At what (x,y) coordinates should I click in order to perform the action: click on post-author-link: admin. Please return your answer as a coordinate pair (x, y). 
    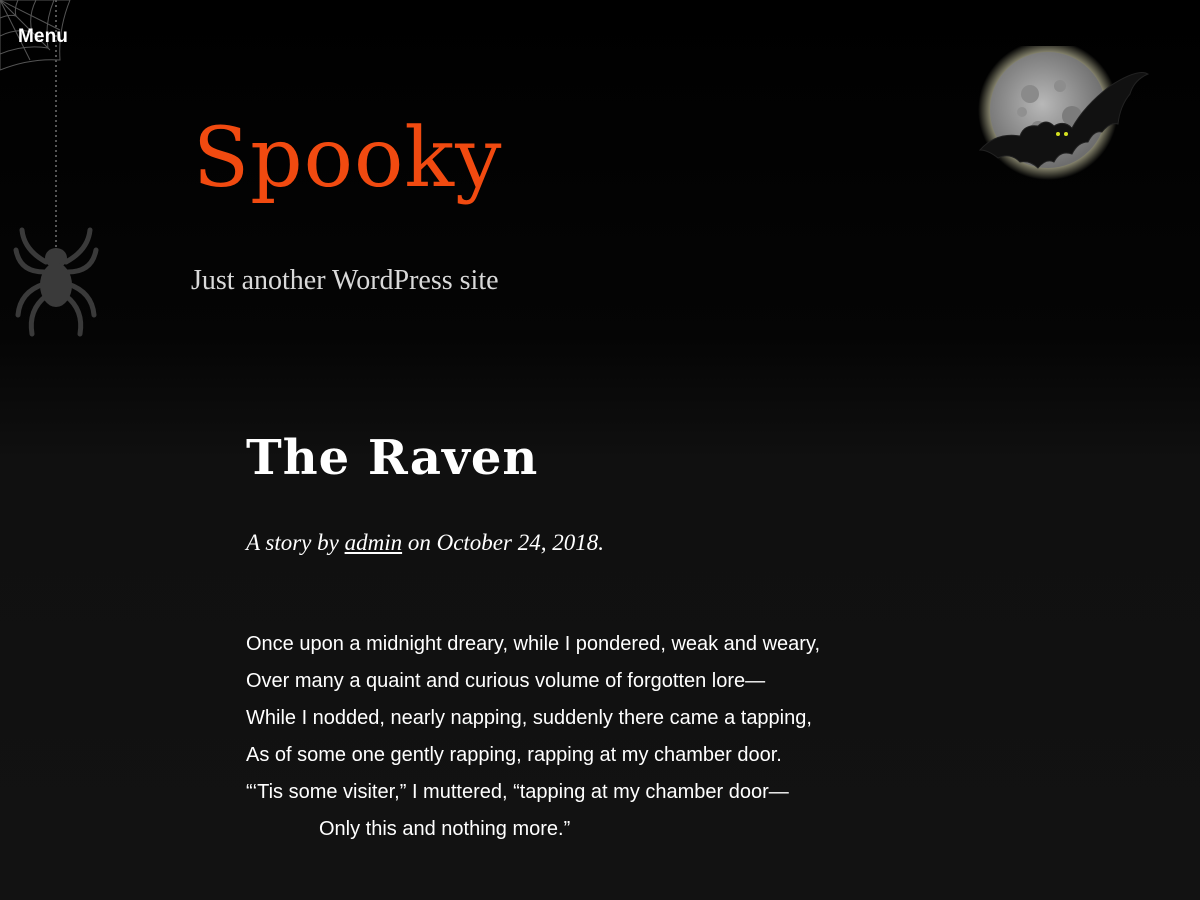
    Looking at the image, I should click on (374, 542).